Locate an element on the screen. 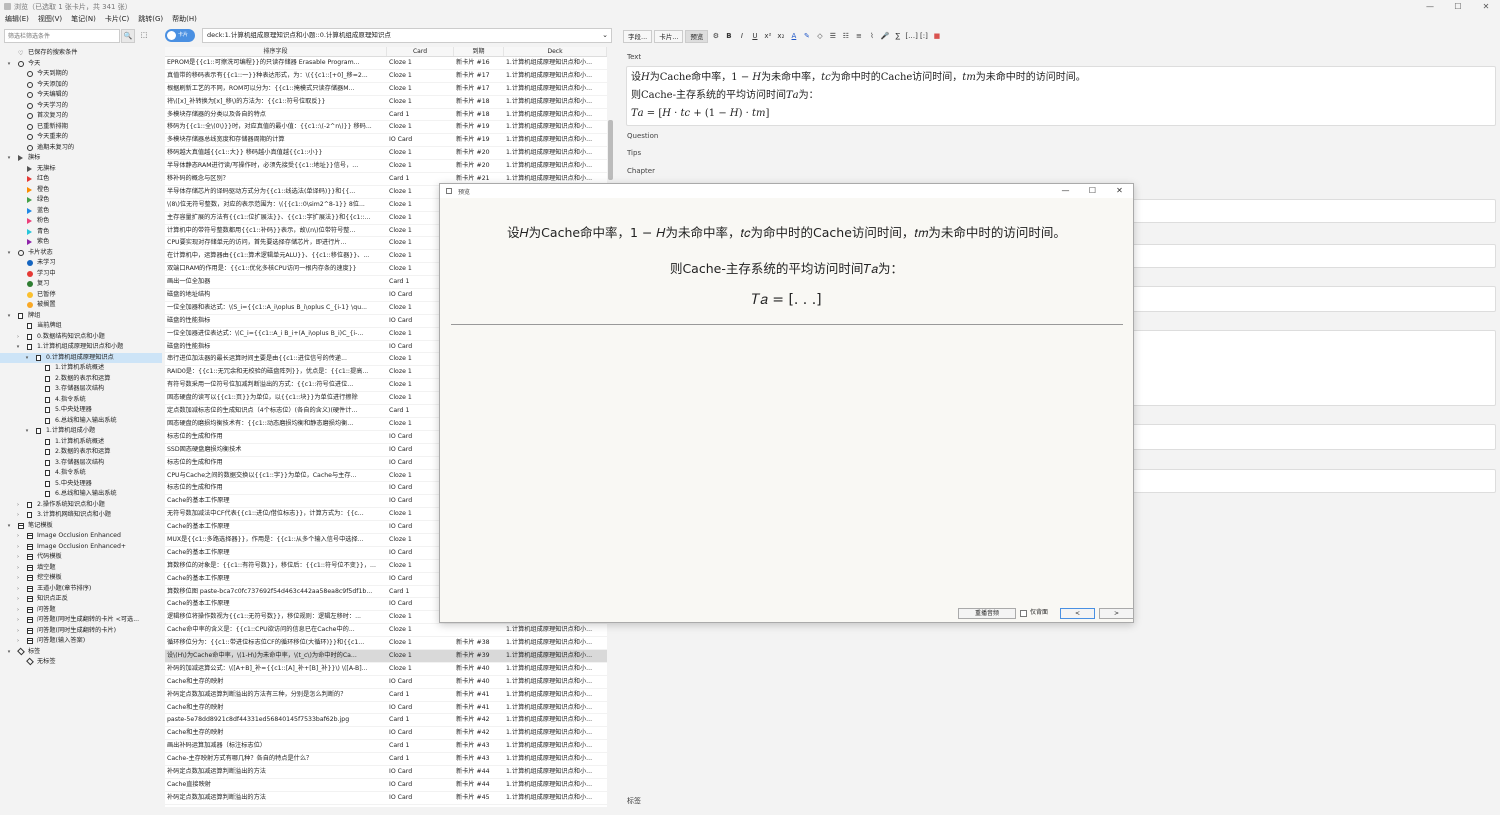 This screenshot has width=1500, height=815. preview-close-button: ✕ is located at coordinates (1119, 191).